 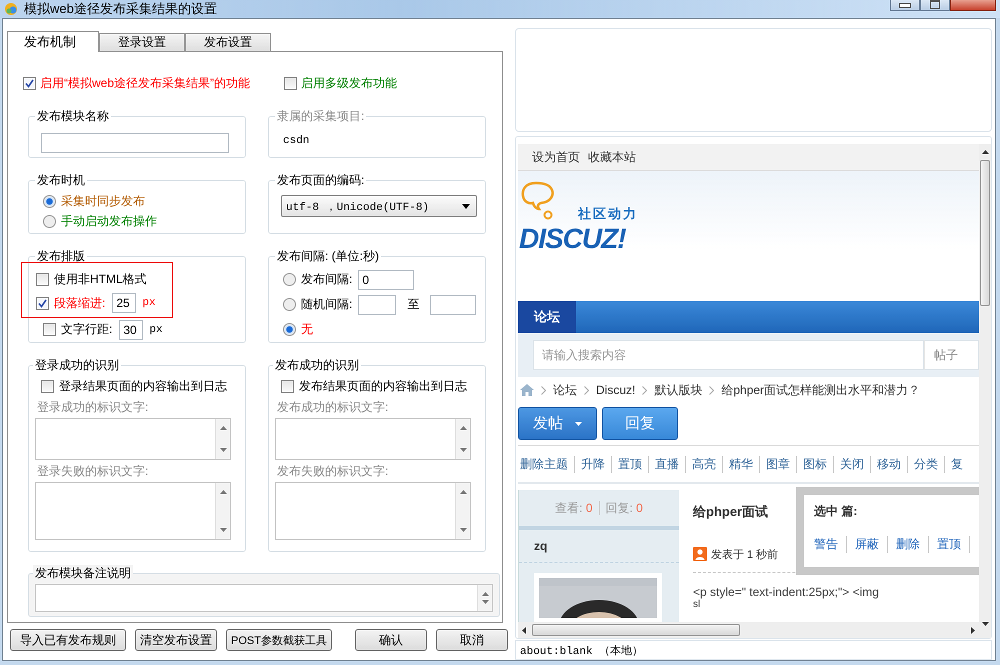 I want to click on checkbox-label: 文字行距:, so click(x=86, y=329).